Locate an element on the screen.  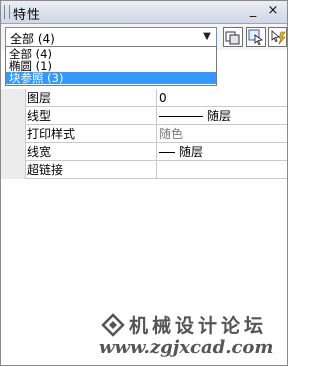
dropdown-option-block-reference: 块参照 (3) is located at coordinates (111, 78).